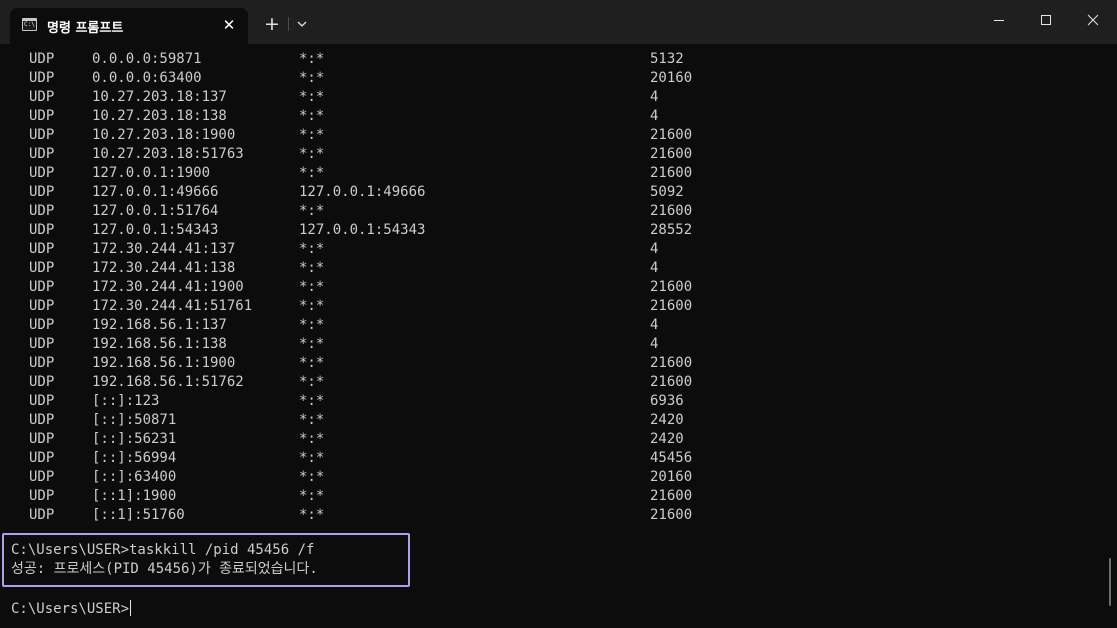  Describe the element at coordinates (164, 569) in the screenshot. I see `taskkill-result-line: 성공: 프로세스(PID 45456)가 종료되었습니다.` at that location.